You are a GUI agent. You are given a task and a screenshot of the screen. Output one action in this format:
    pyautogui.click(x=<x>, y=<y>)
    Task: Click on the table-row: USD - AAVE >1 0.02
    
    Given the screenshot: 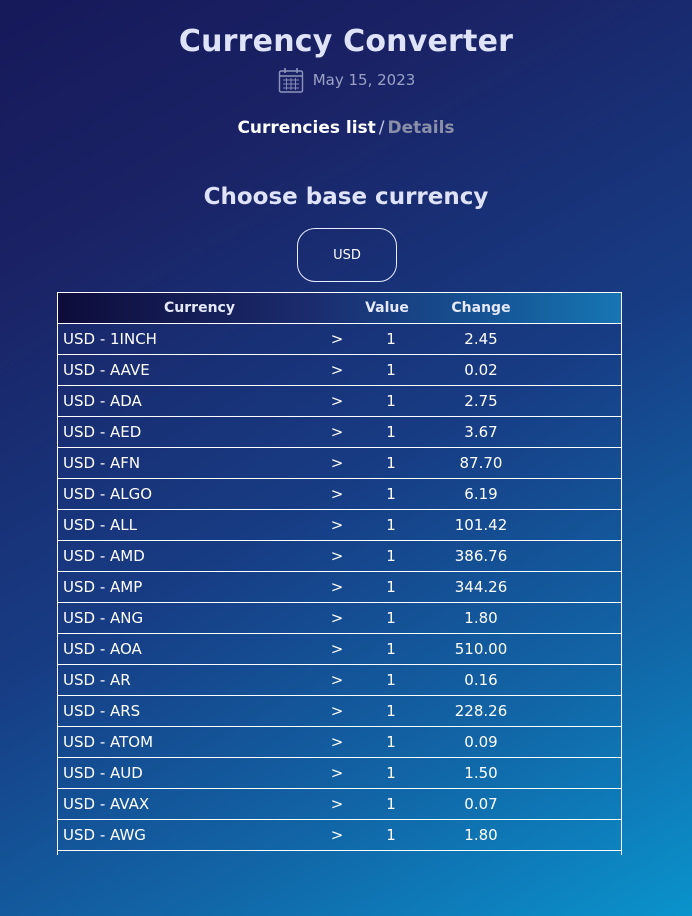 What is the action you would take?
    pyautogui.click(x=339, y=370)
    